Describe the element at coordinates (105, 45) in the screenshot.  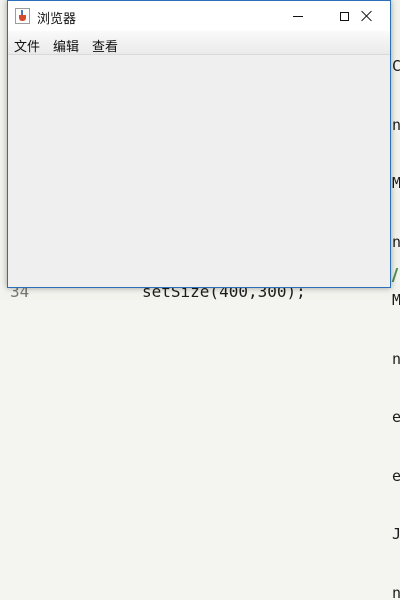
I see `menu-view: 查看` at that location.